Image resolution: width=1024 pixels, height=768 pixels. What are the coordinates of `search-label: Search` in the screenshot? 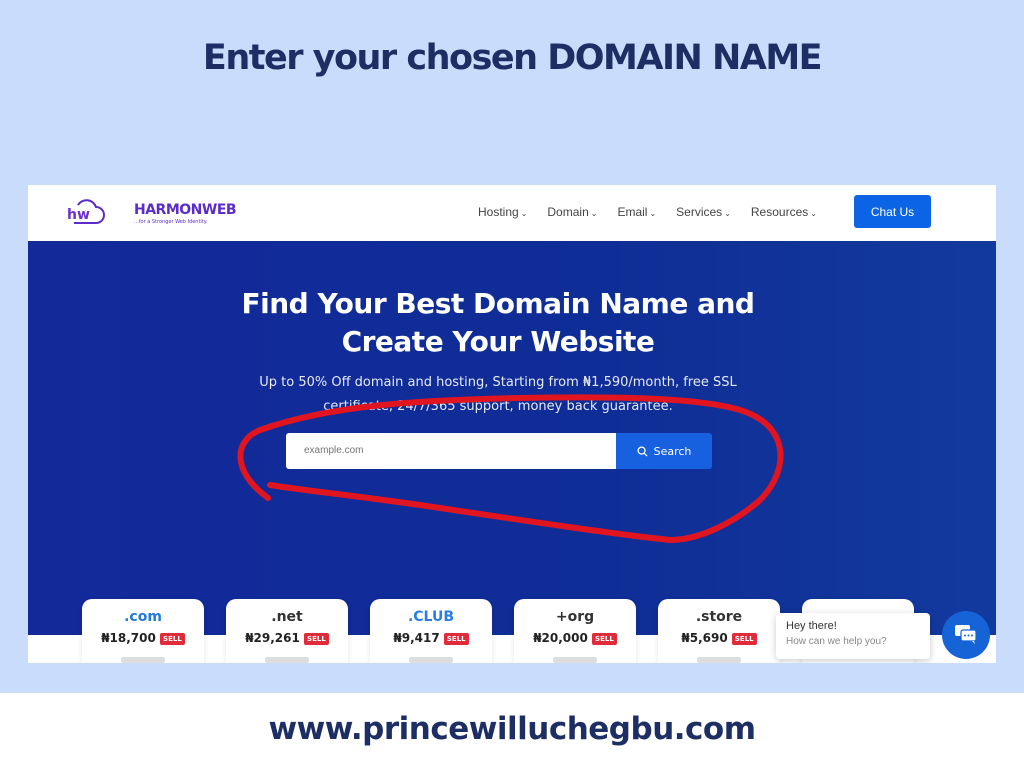 It's located at (672, 451).